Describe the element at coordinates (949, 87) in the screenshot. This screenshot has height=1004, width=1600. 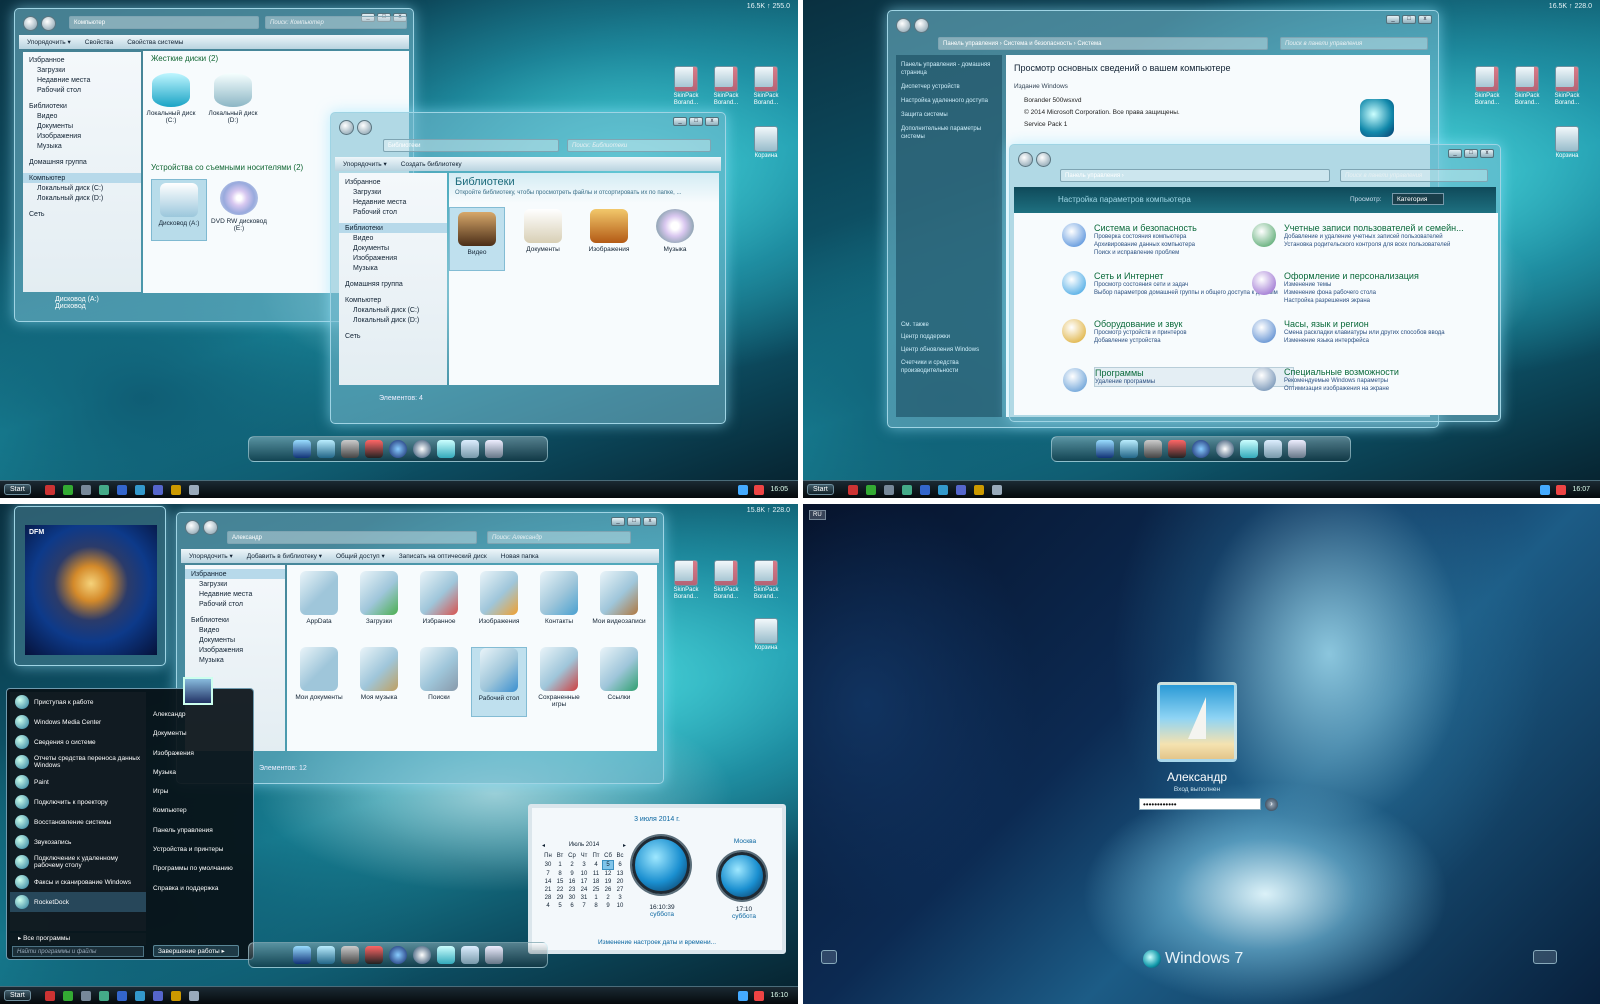
I see `task-link: Диспетчер устройств` at that location.